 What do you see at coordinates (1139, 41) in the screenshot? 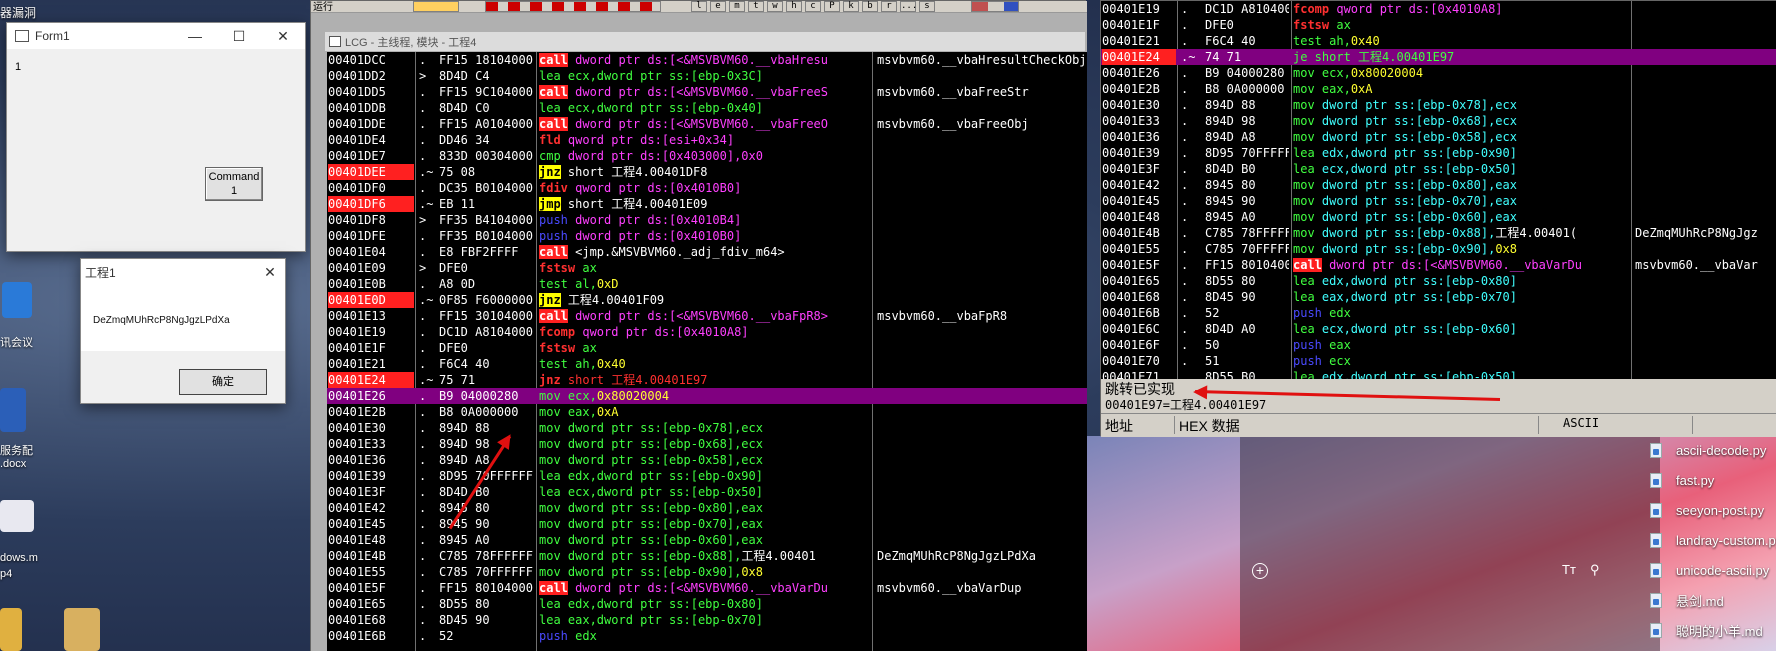
I see `disasm-address: 00401E21` at bounding box center [1139, 41].